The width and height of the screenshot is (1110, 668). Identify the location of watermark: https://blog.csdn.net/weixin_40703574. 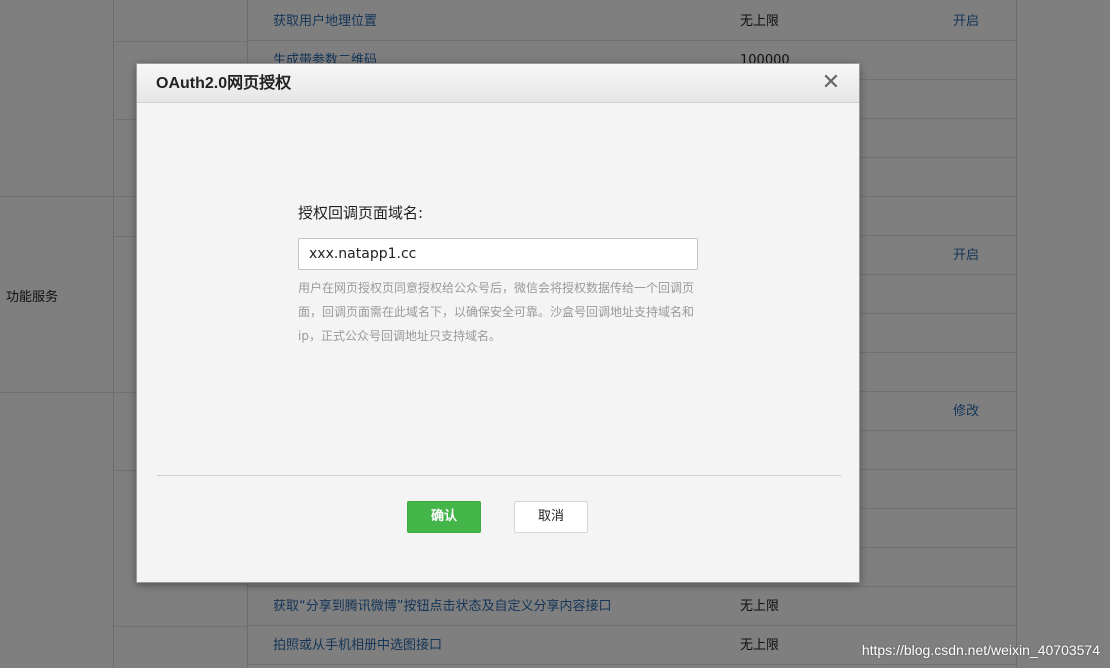
(980, 650).